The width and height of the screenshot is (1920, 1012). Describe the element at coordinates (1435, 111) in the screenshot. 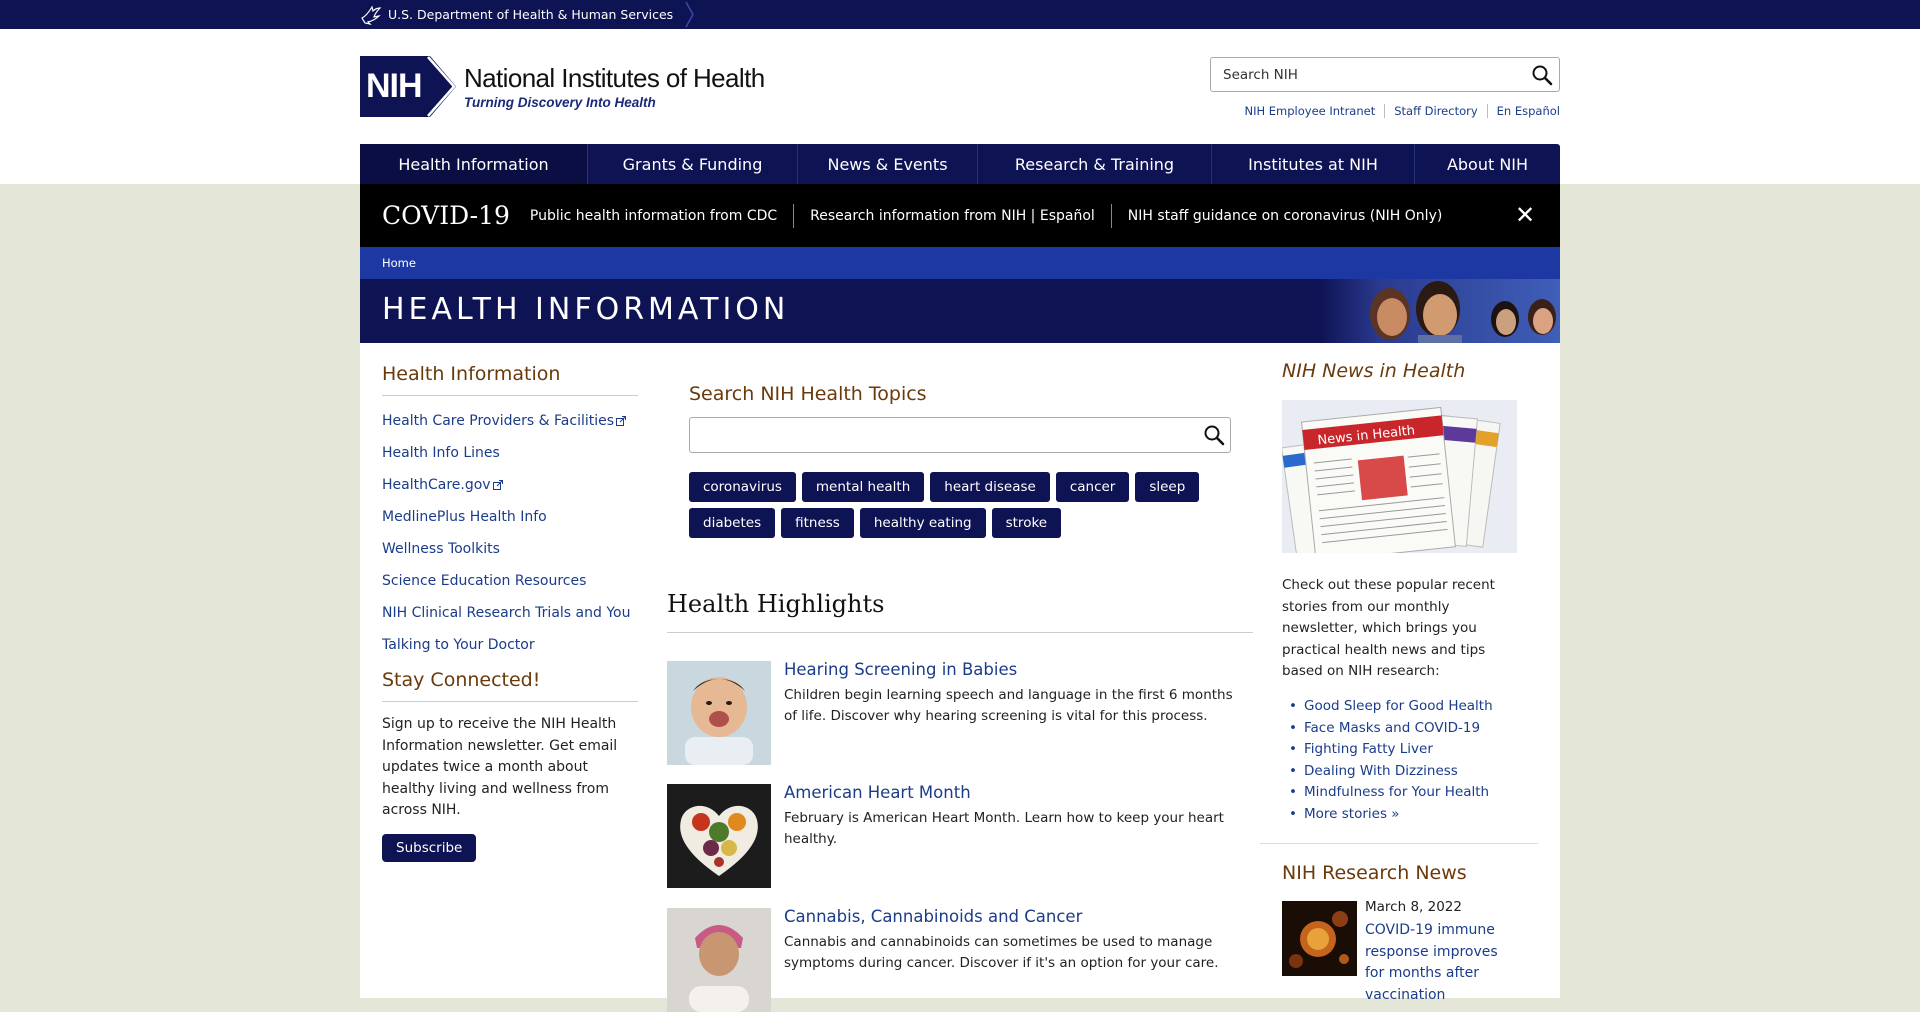

I see `staff-directory-link: Staff Directory` at that location.